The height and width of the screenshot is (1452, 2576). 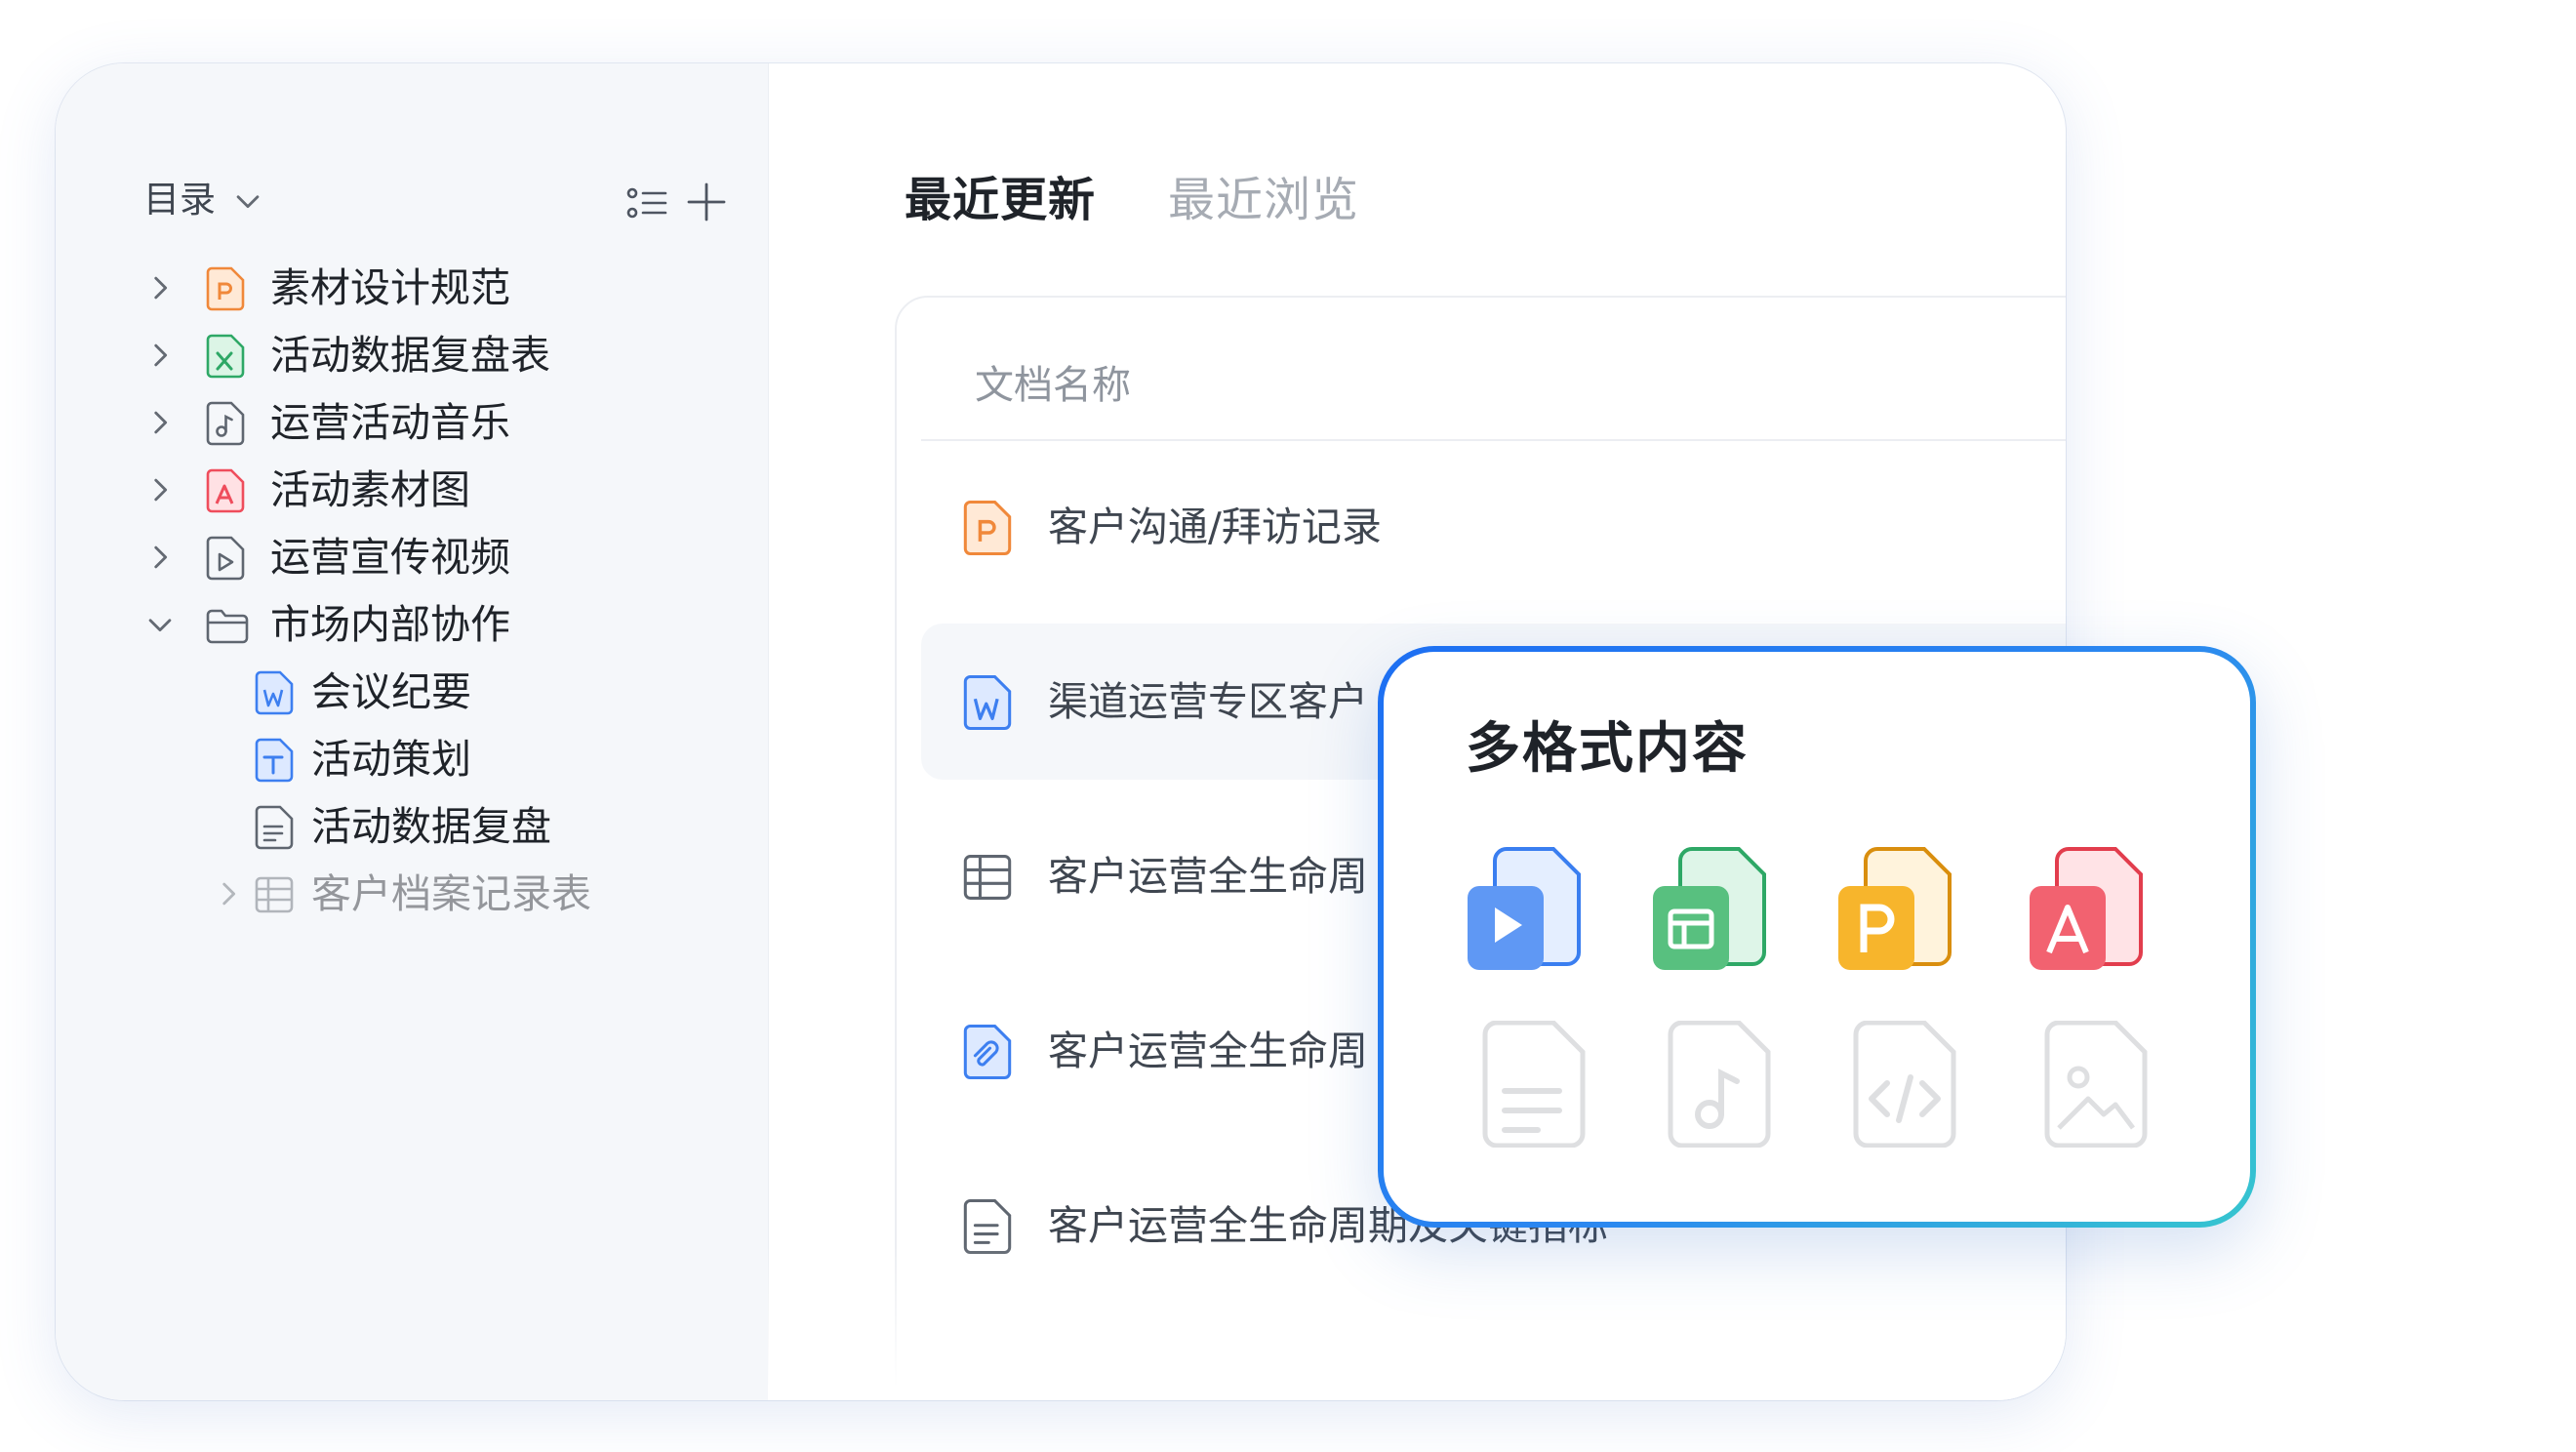 What do you see at coordinates (431, 826) in the screenshot?
I see `sidebar-item-label: 活动数据复盘` at bounding box center [431, 826].